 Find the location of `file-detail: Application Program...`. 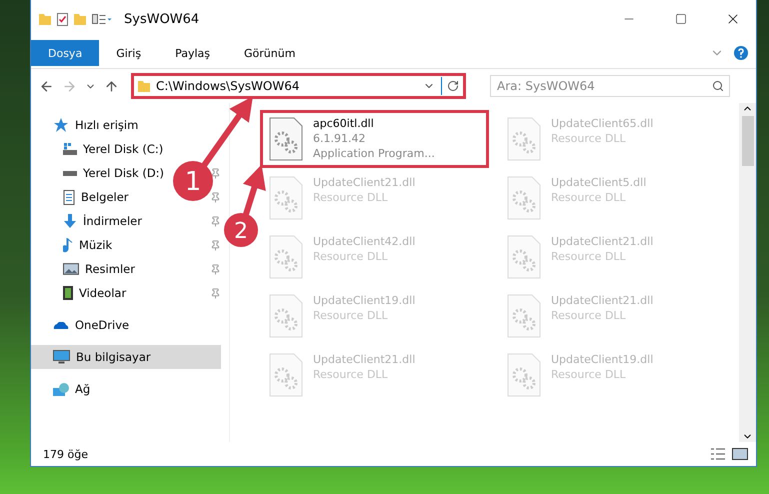

file-detail: Application Program... is located at coordinates (374, 153).